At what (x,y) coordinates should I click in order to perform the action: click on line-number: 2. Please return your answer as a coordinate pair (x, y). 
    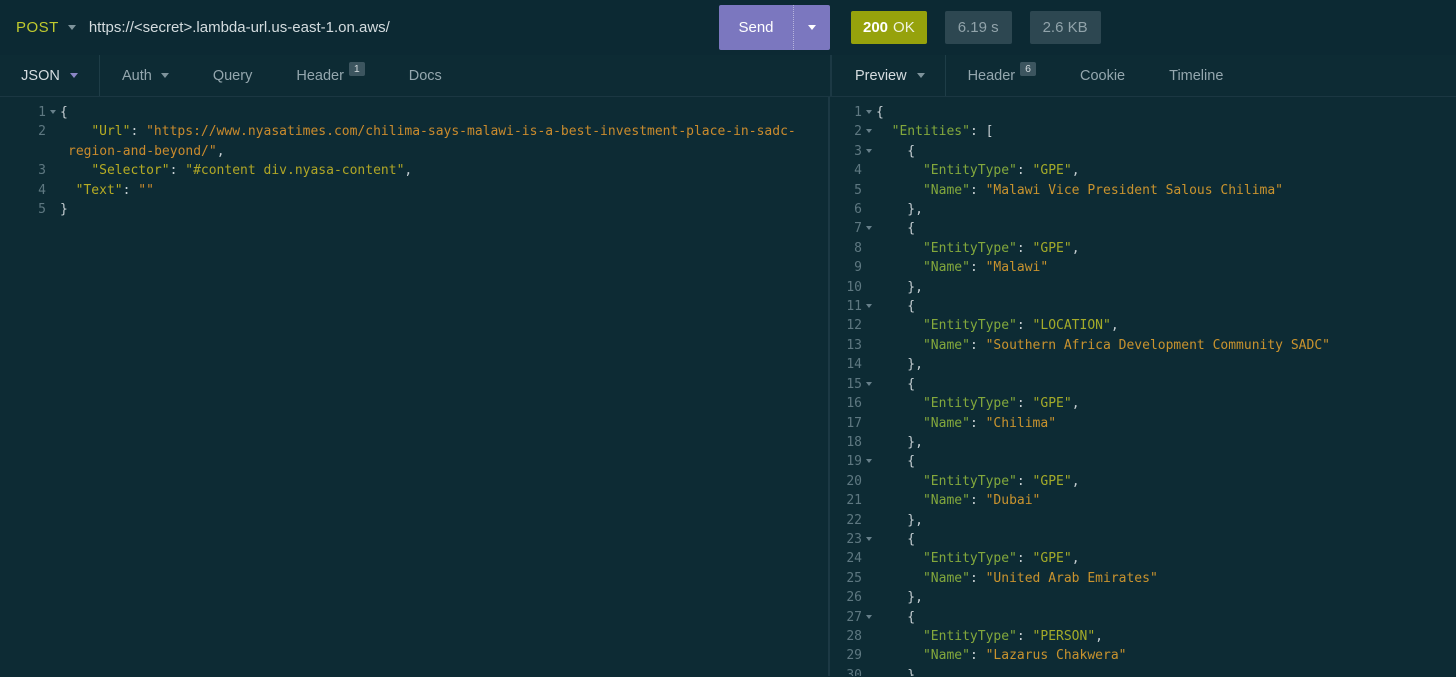
    Looking at the image, I should click on (42, 132).